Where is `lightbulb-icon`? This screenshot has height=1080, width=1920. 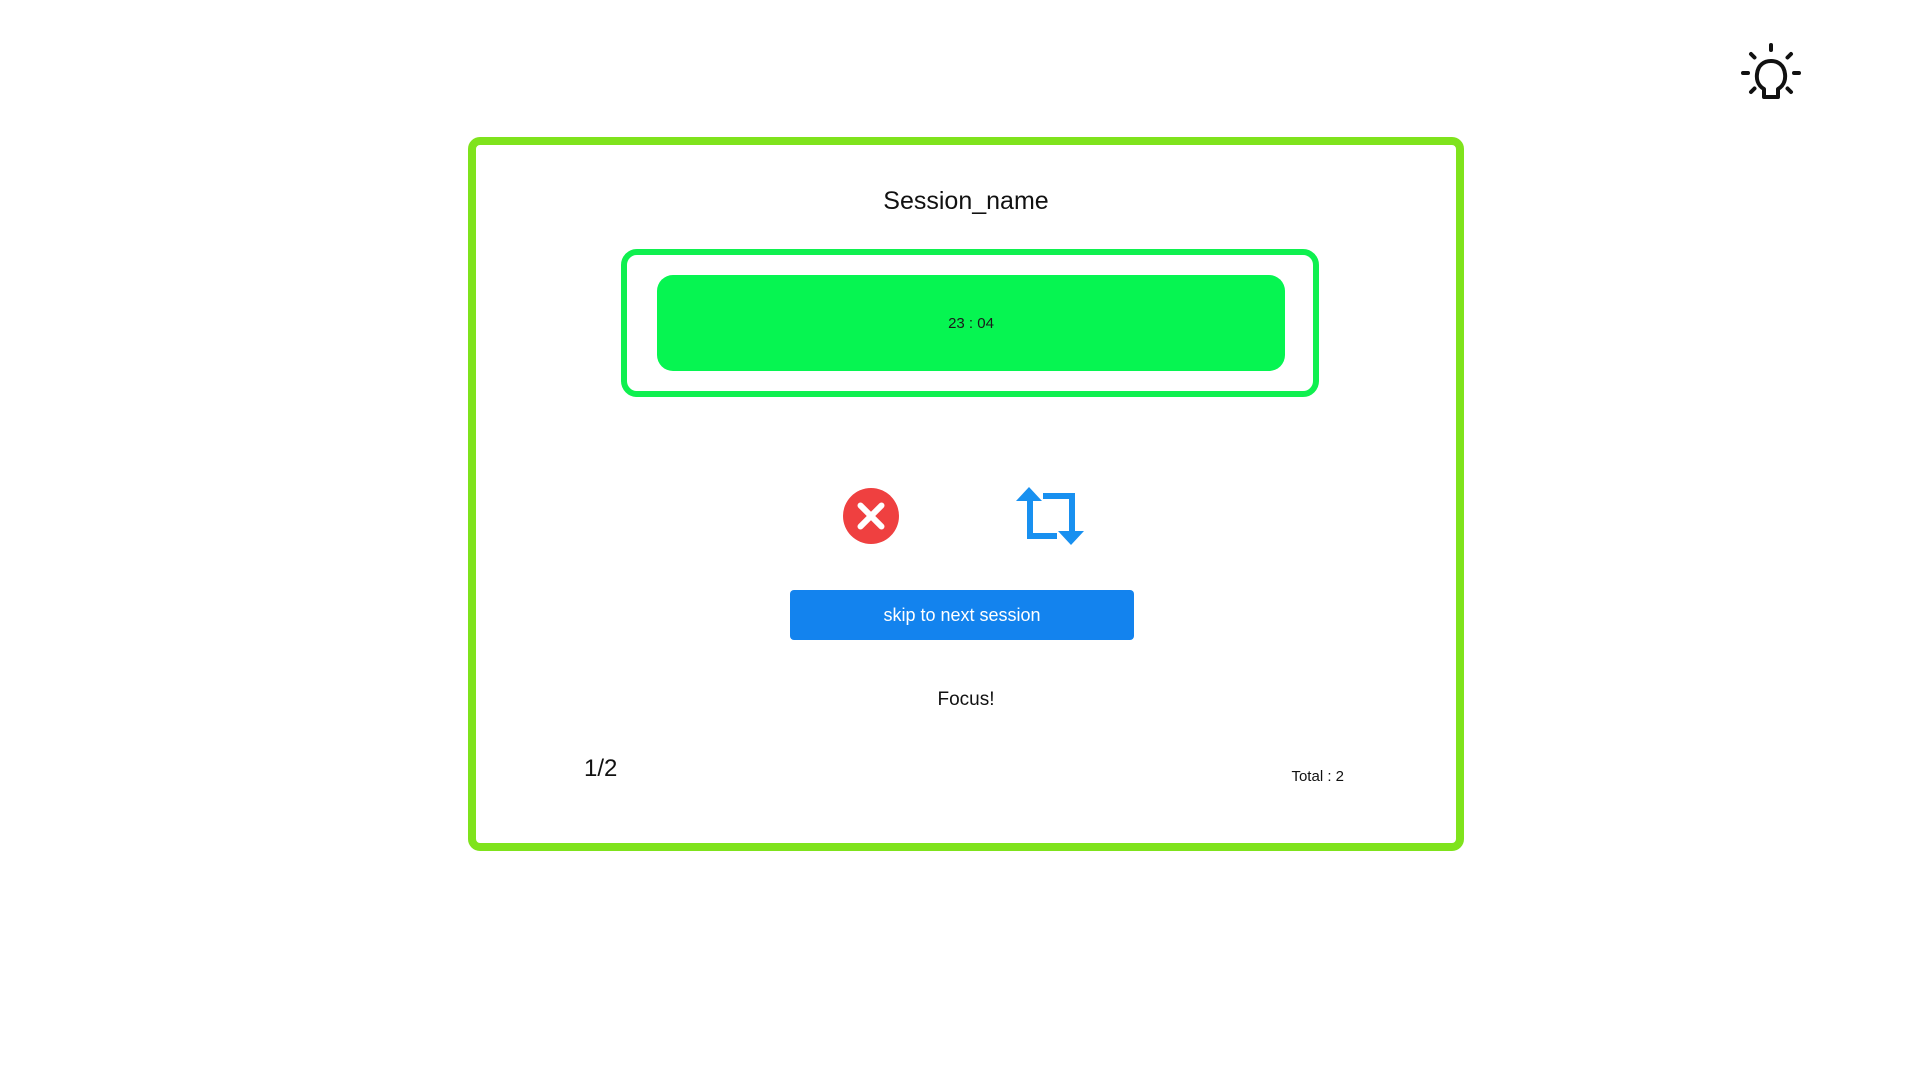
lightbulb-icon is located at coordinates (1771, 71).